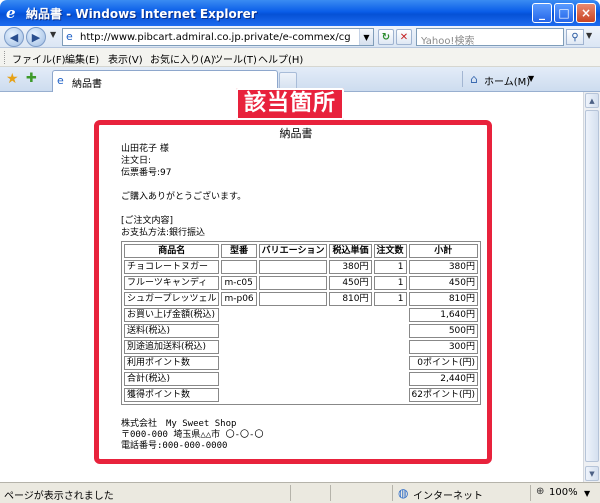  I want to click on table-row: シュガープレッツェル m-p06 810円 1 810円, so click(301, 299).